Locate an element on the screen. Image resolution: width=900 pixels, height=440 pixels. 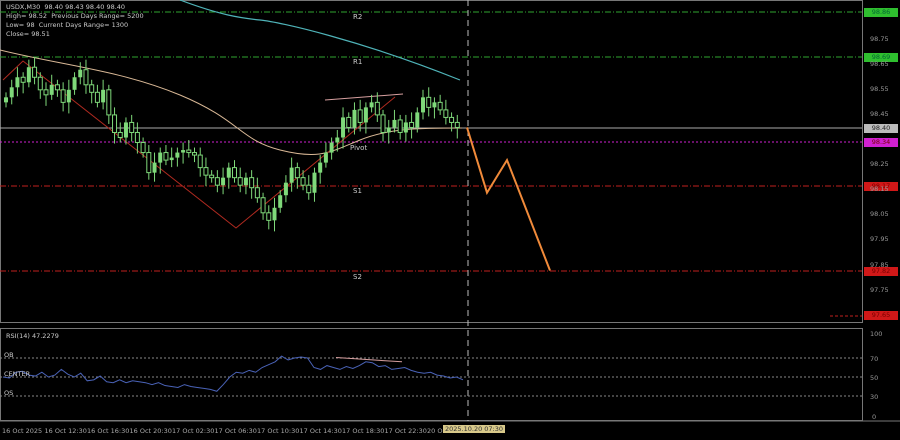
symbol-ohlc: USDX,M30 98.40 98.43 98.40 98.40 is located at coordinates (66, 7).